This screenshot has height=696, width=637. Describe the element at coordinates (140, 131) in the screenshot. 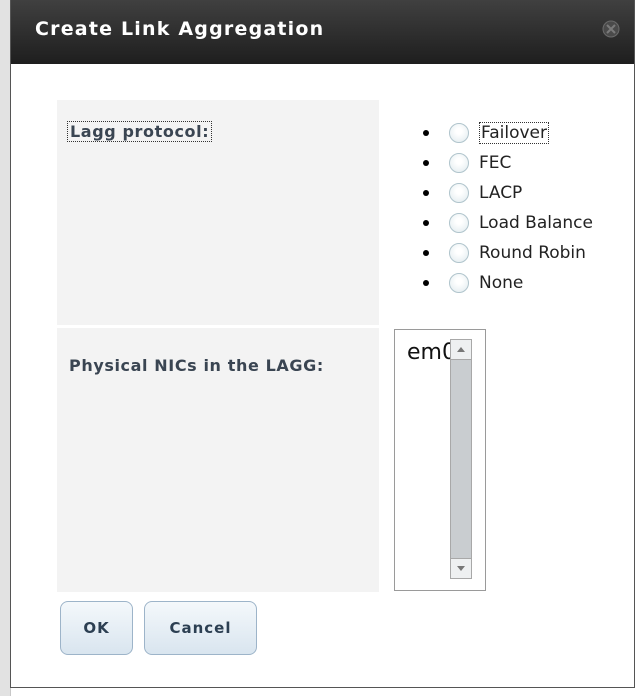

I see `lagg-protocol-label: Lagg protocol:` at that location.